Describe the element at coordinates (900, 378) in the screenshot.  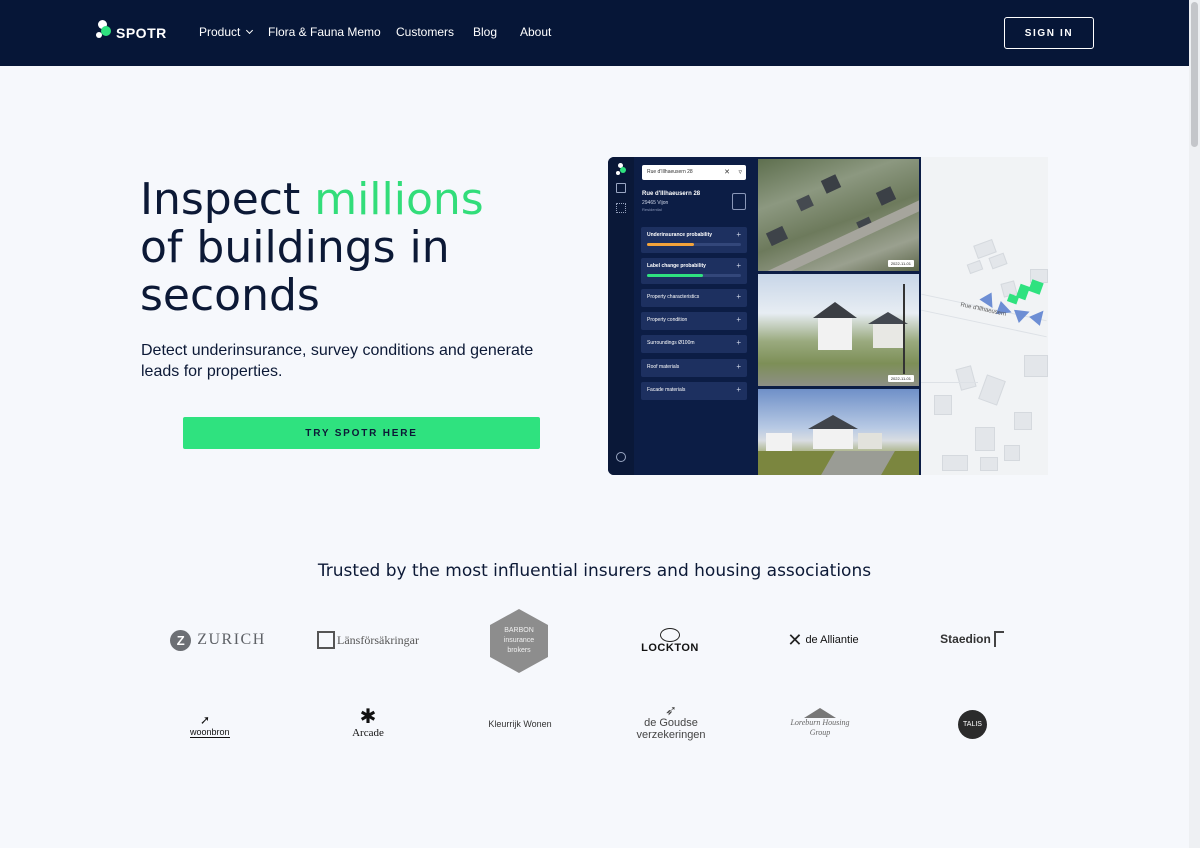
I see `photo-date-2: 2022-11-01` at that location.